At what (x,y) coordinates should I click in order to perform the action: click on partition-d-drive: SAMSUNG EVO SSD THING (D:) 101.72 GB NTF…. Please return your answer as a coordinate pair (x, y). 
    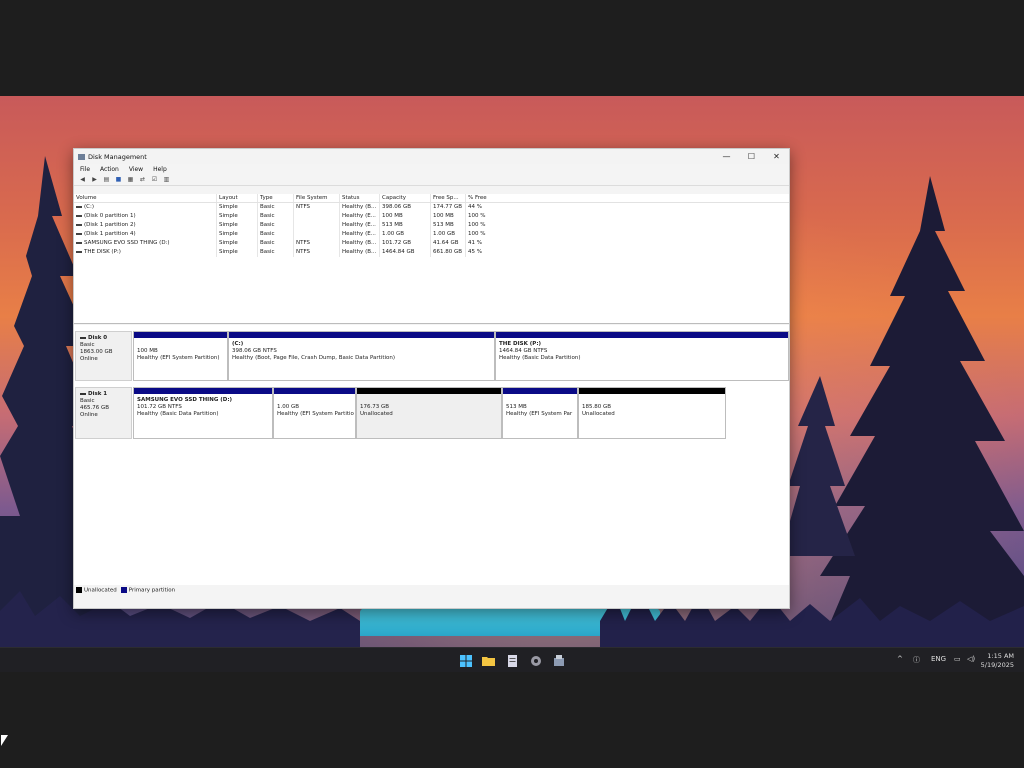
    Looking at the image, I should click on (203, 413).